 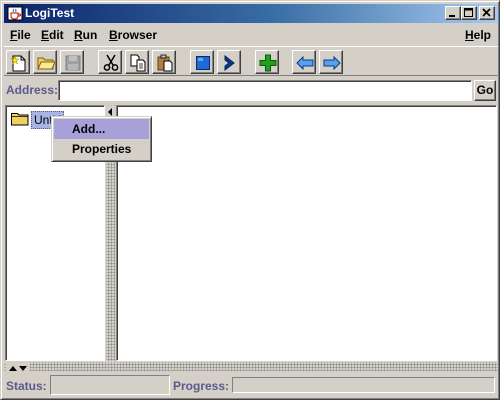 I want to click on address-bar: Address: Go, so click(x=251, y=91).